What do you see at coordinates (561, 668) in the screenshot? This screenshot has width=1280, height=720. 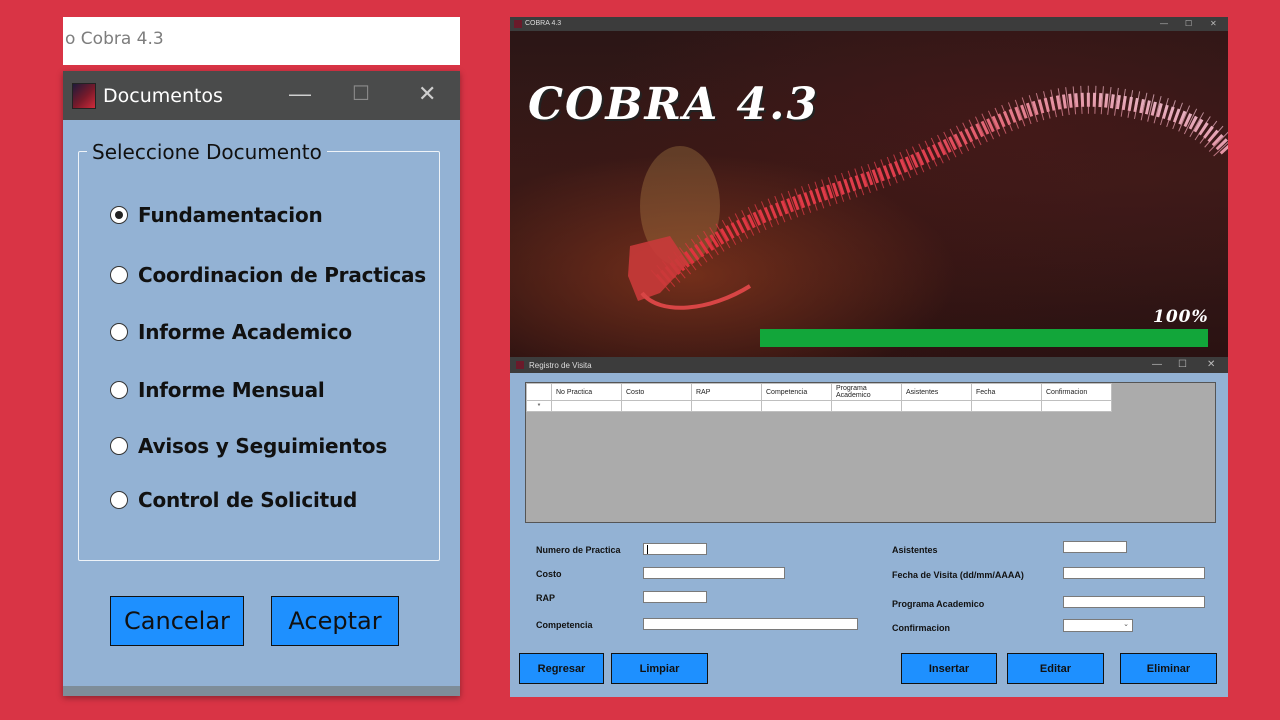 I see `regresar-button: Regresar` at bounding box center [561, 668].